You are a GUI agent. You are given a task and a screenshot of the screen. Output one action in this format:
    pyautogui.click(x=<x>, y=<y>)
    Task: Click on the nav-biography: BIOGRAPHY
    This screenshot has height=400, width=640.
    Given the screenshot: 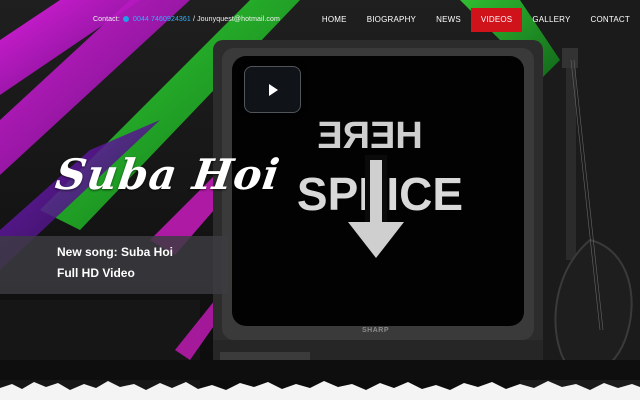 What is the action you would take?
    pyautogui.click(x=391, y=20)
    